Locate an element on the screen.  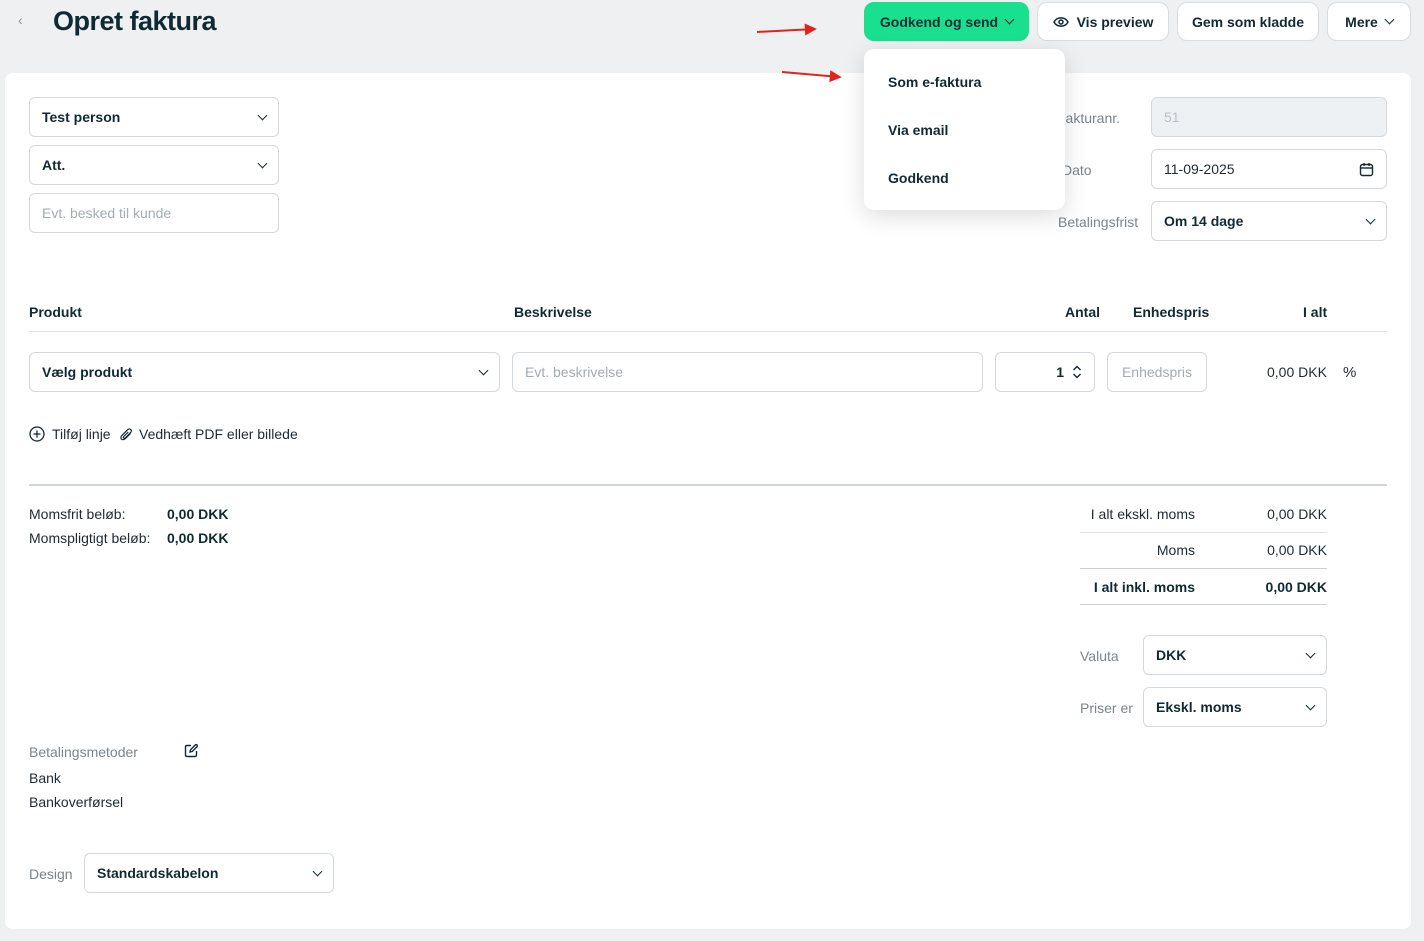
prices-label: Priser er is located at coordinates (1106, 708).